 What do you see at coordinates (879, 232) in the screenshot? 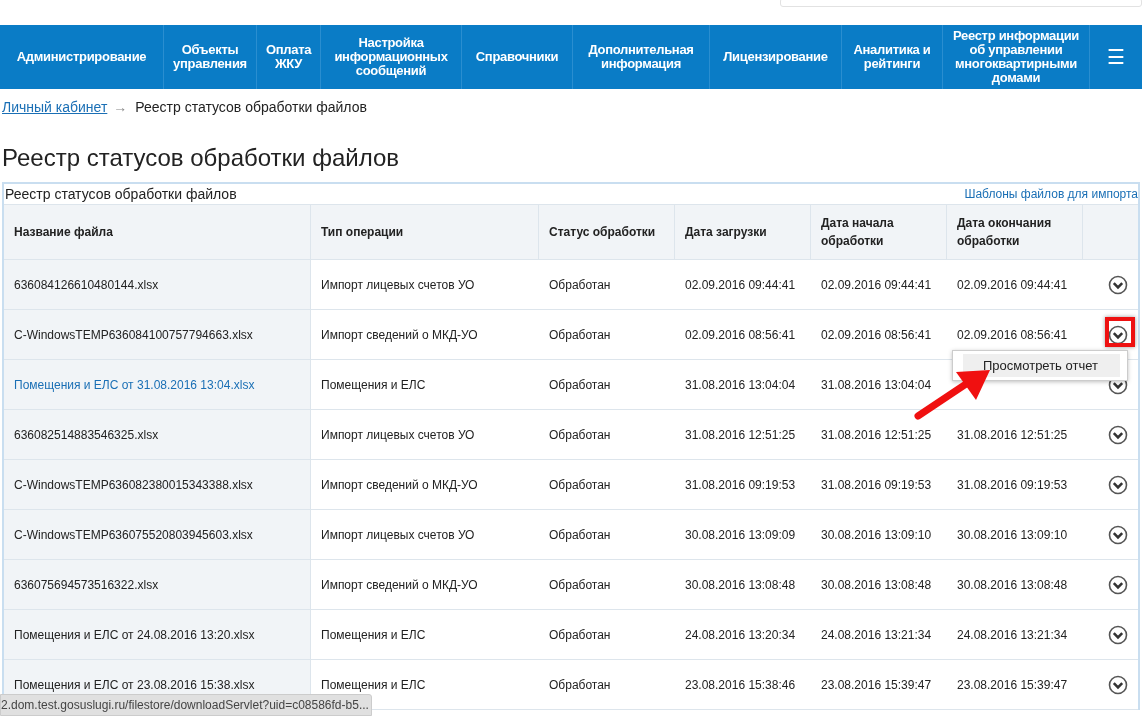
I see `column-header: Дата начала обработки` at bounding box center [879, 232].